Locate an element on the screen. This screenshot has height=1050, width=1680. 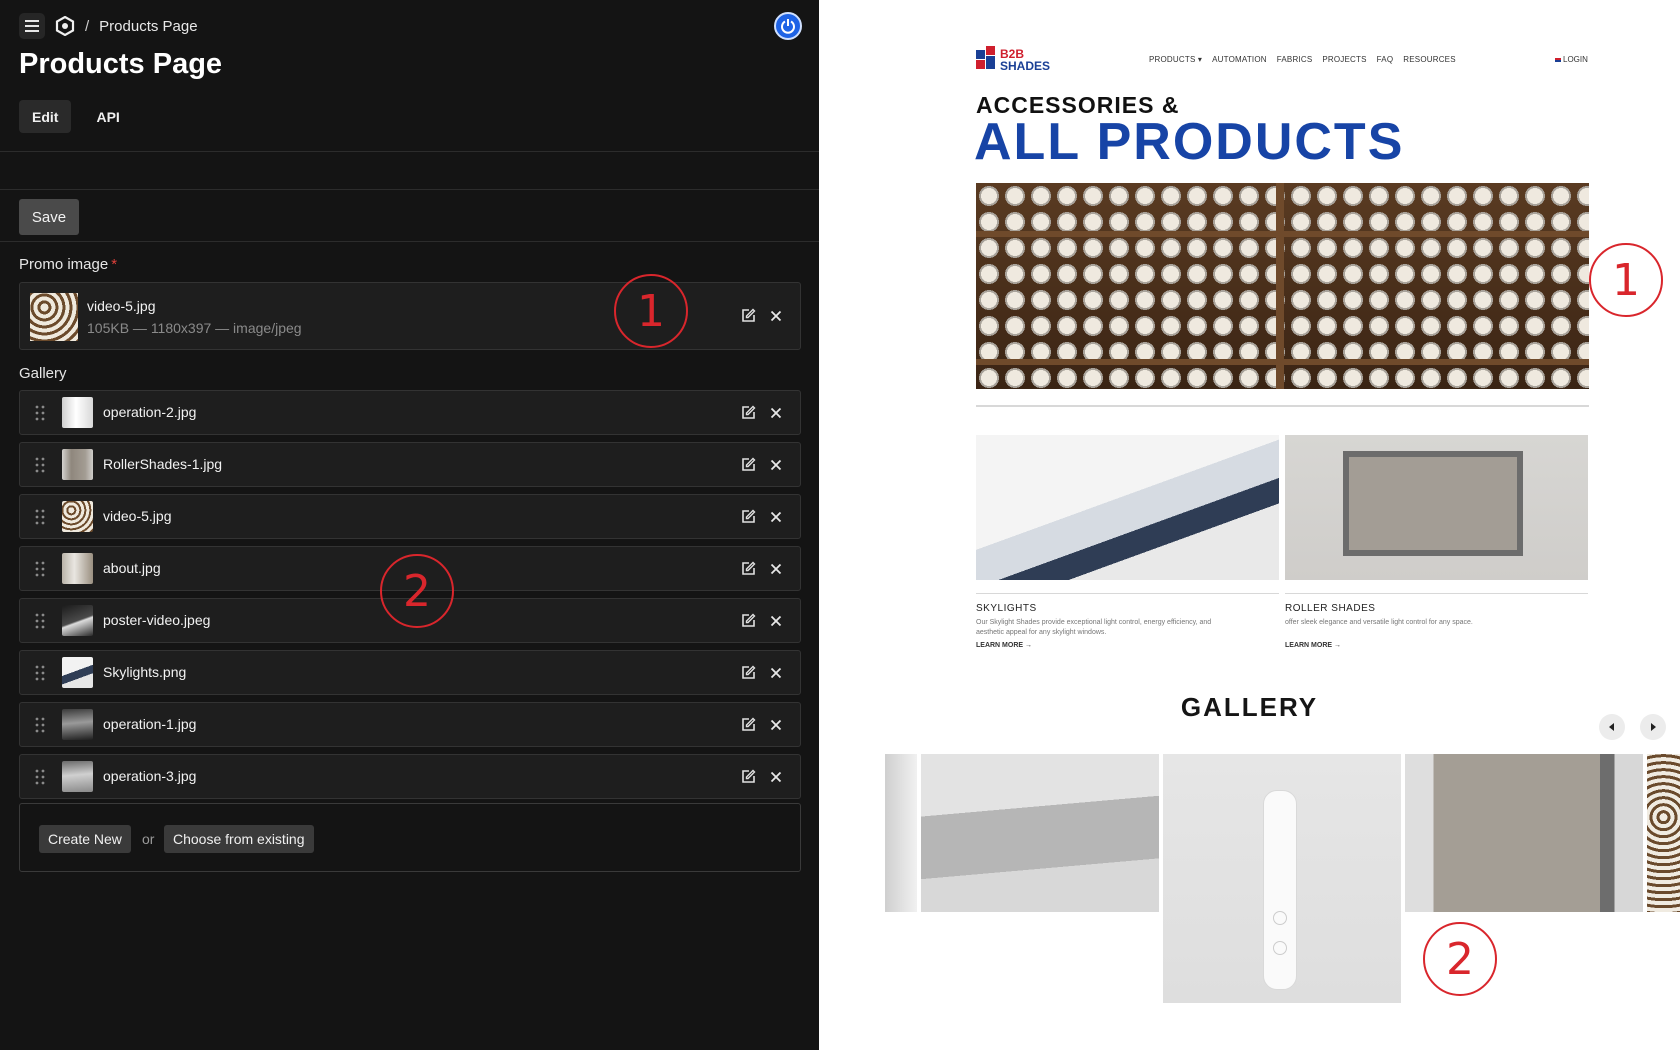
gallery-item: operation-1.jpg is located at coordinates (410, 724).